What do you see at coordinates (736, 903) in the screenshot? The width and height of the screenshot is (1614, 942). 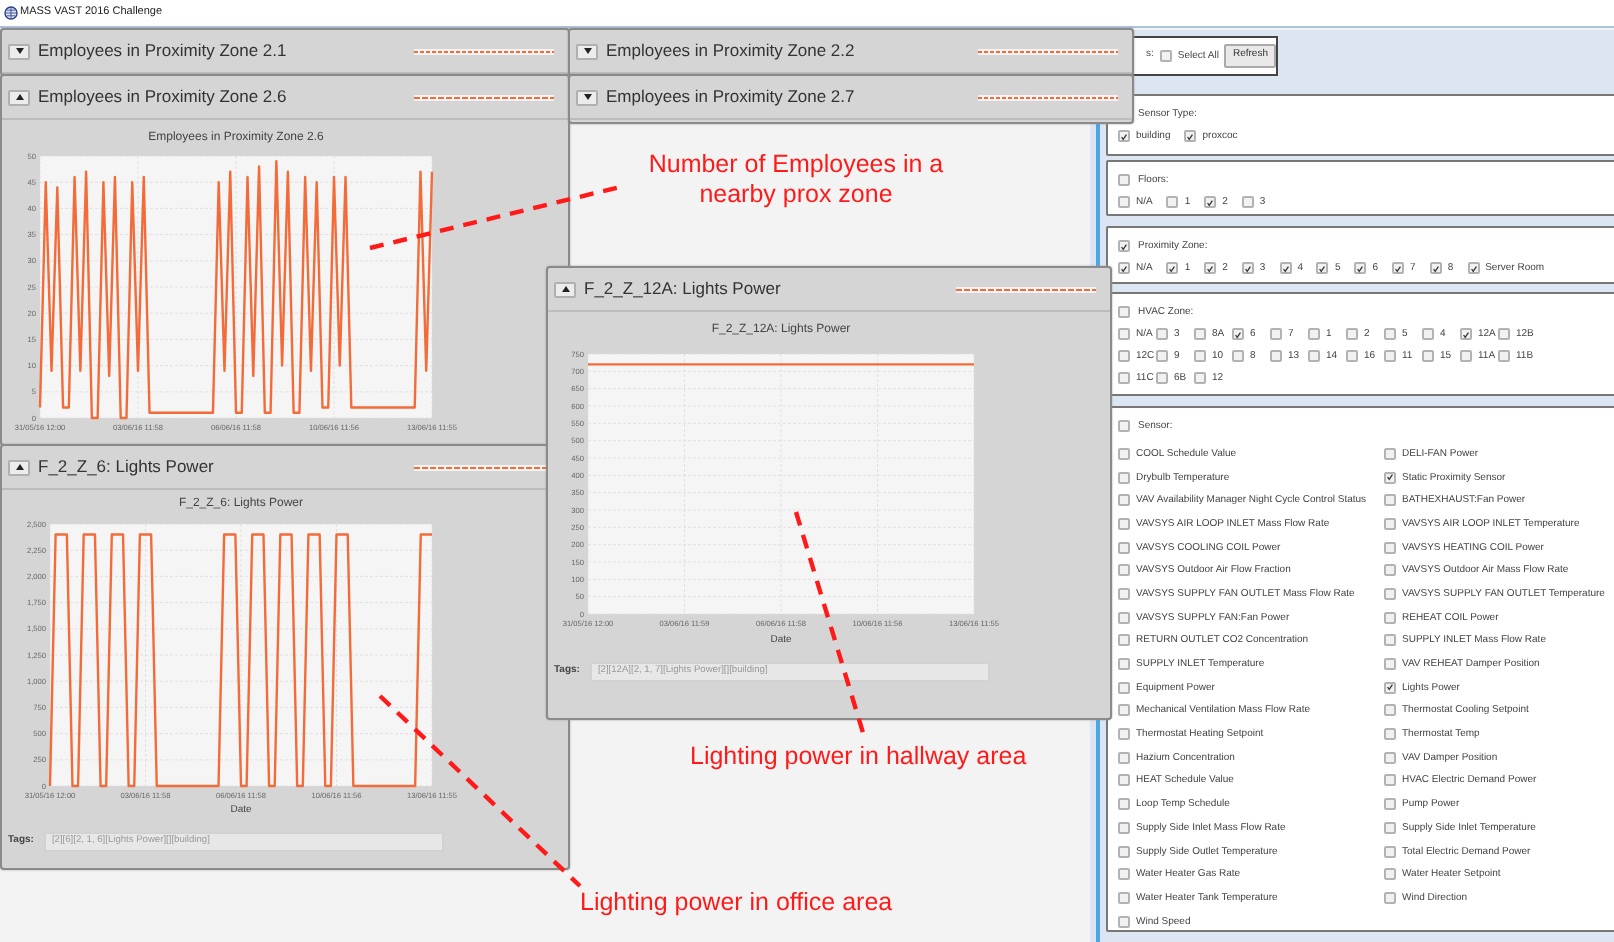 I see `annotation-text: Lighting power in office area` at bounding box center [736, 903].